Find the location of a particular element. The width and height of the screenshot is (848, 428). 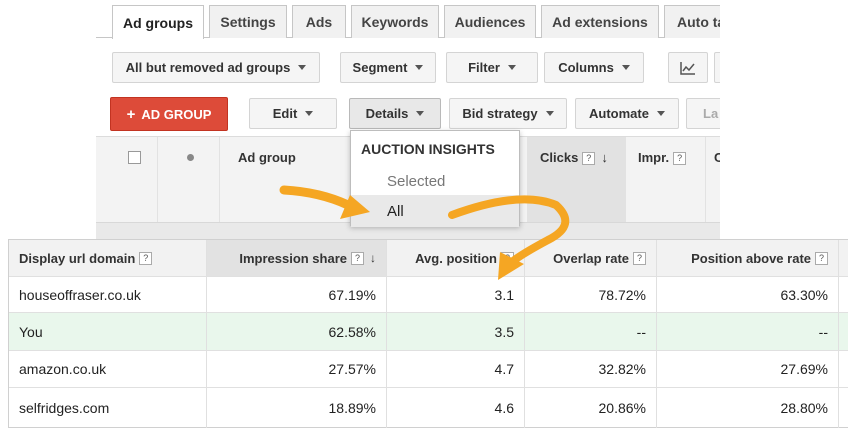

annotation-arrows is located at coordinates (424, 232).